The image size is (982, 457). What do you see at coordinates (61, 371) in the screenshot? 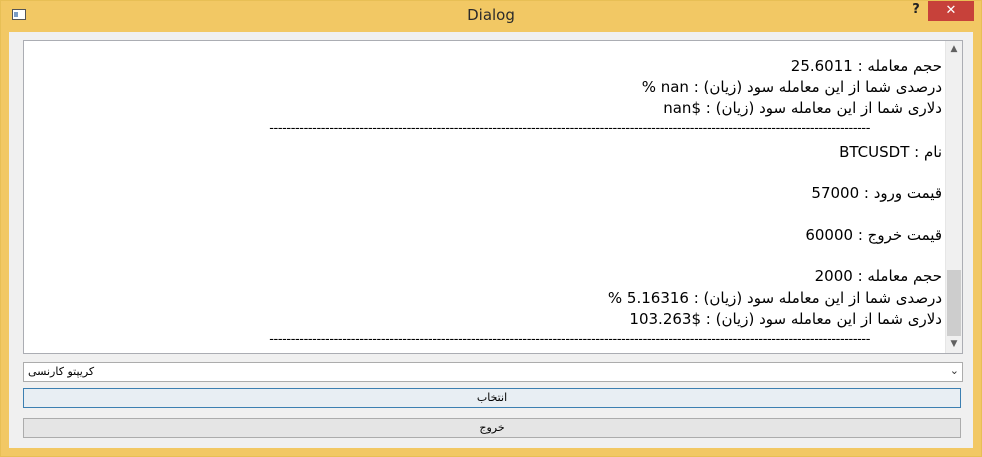
I see `combobox-selected-value: کریپتو کارنسی` at bounding box center [61, 371].